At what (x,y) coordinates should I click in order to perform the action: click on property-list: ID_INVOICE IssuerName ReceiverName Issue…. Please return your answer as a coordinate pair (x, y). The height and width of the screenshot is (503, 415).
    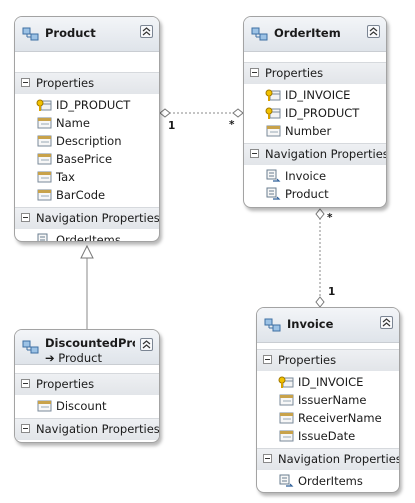
    Looking at the image, I should click on (328, 409).